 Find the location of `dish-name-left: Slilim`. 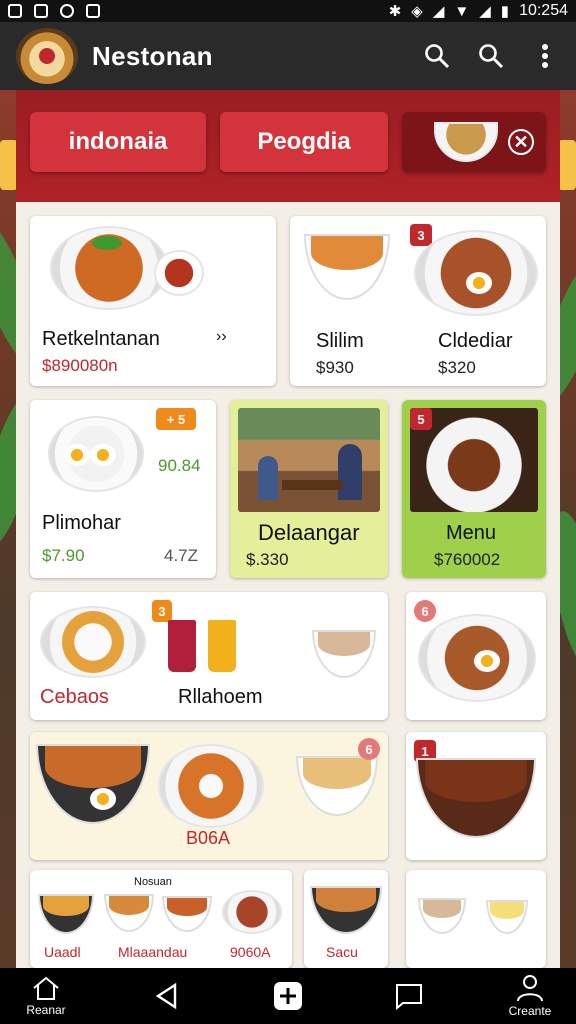

dish-name-left: Slilim is located at coordinates (340, 341).